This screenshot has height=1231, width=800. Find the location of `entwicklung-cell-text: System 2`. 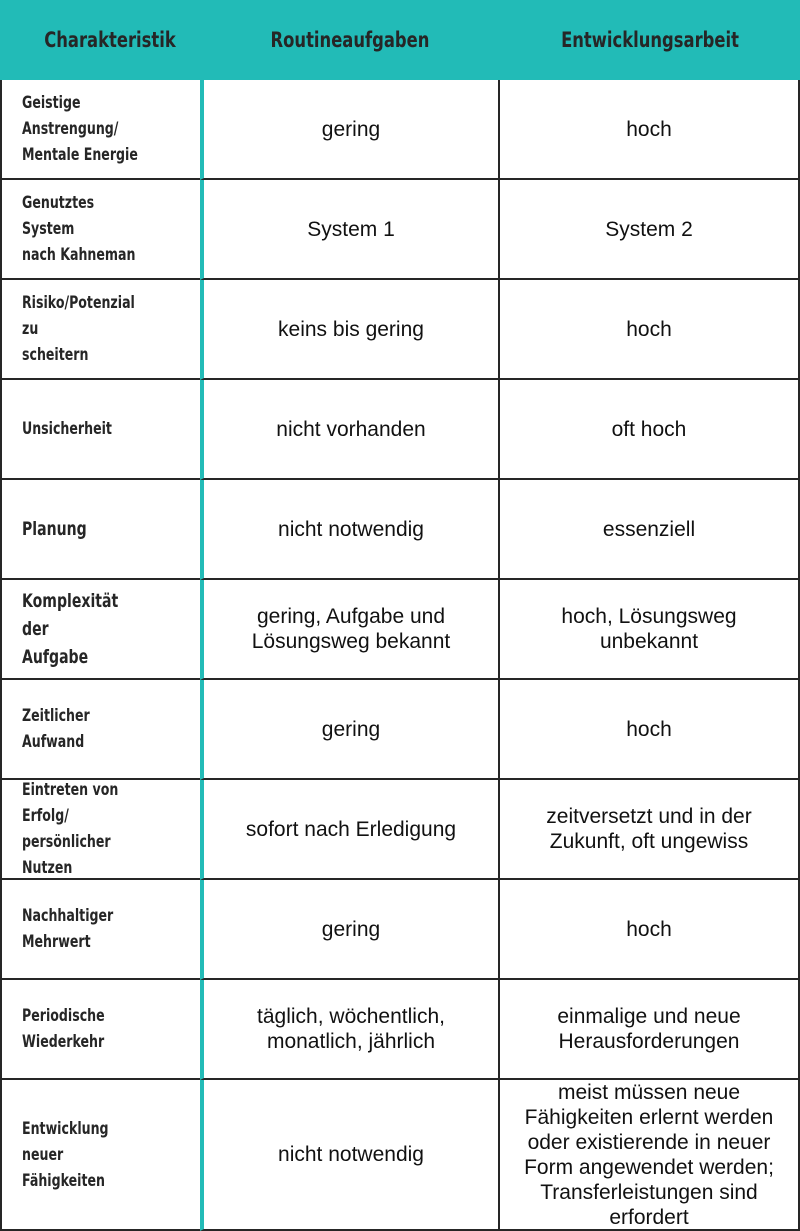

entwicklung-cell-text: System 2 is located at coordinates (649, 229).